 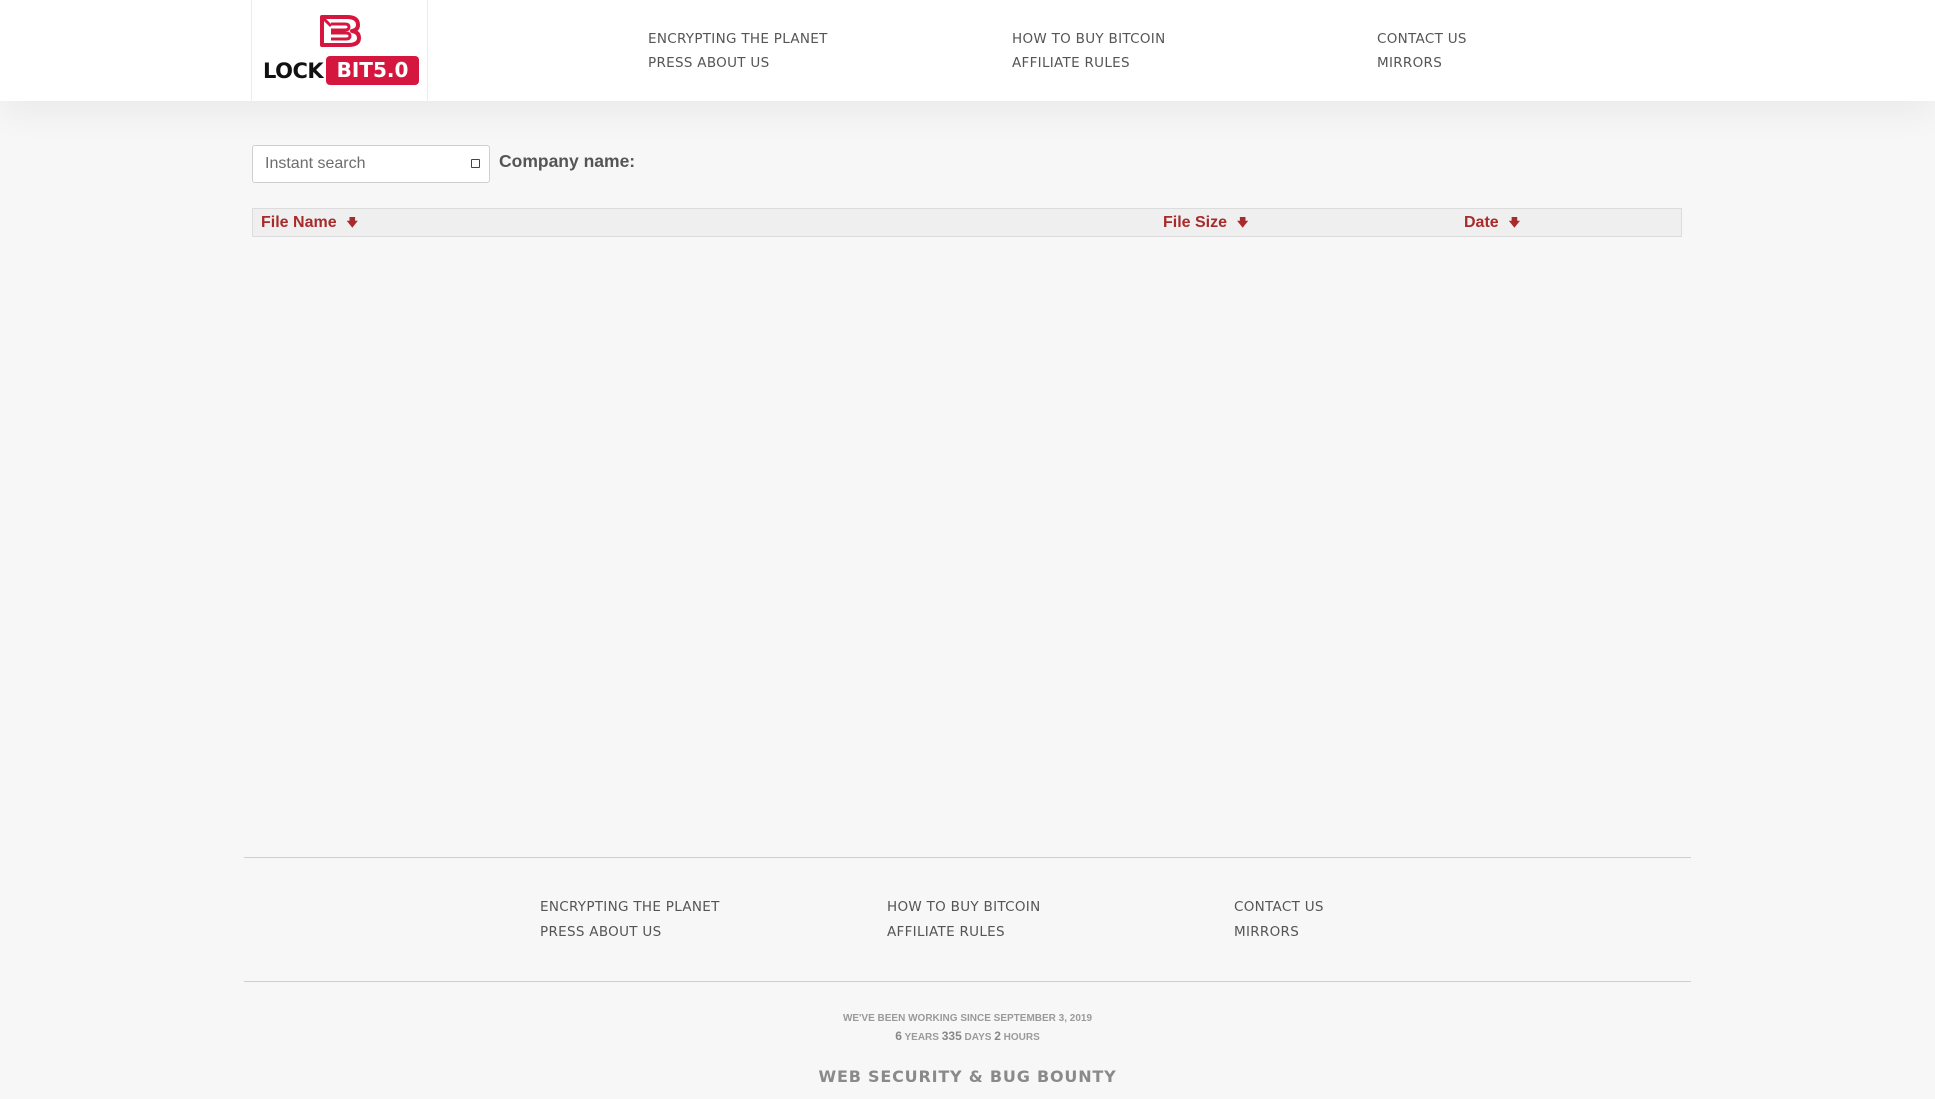 I want to click on column-file-size: File Size 🡇, so click(x=1205, y=223).